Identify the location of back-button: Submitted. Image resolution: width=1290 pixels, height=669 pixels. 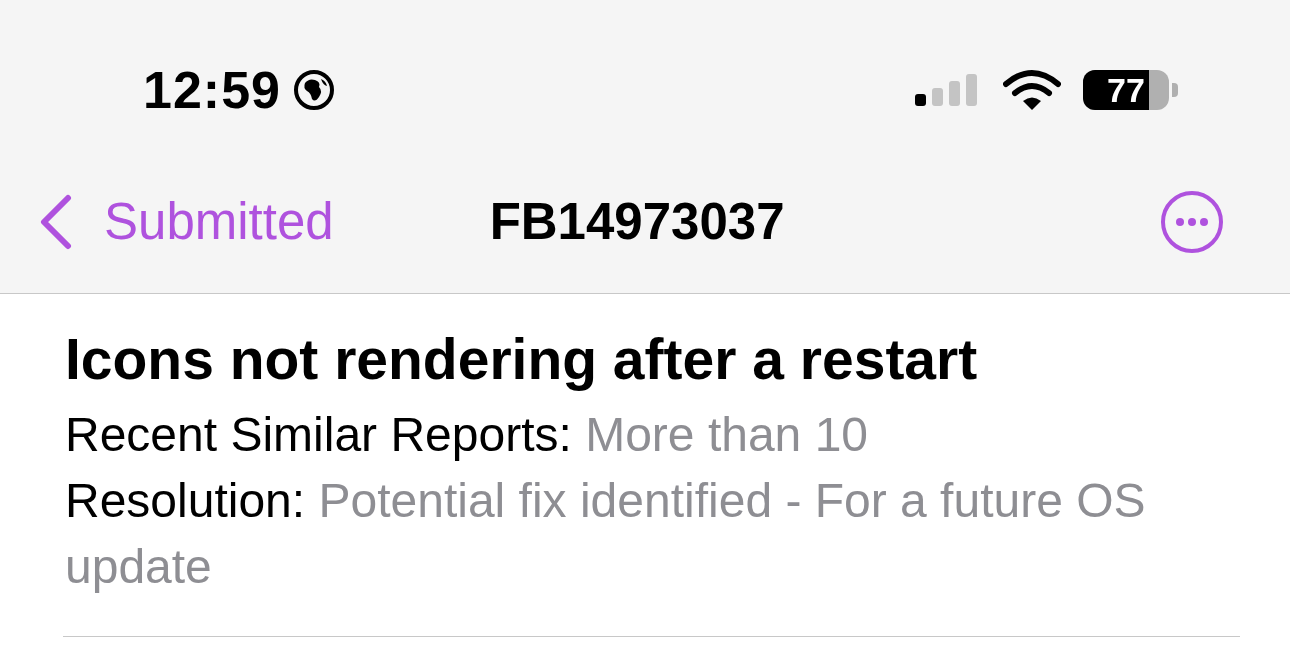
(186, 221).